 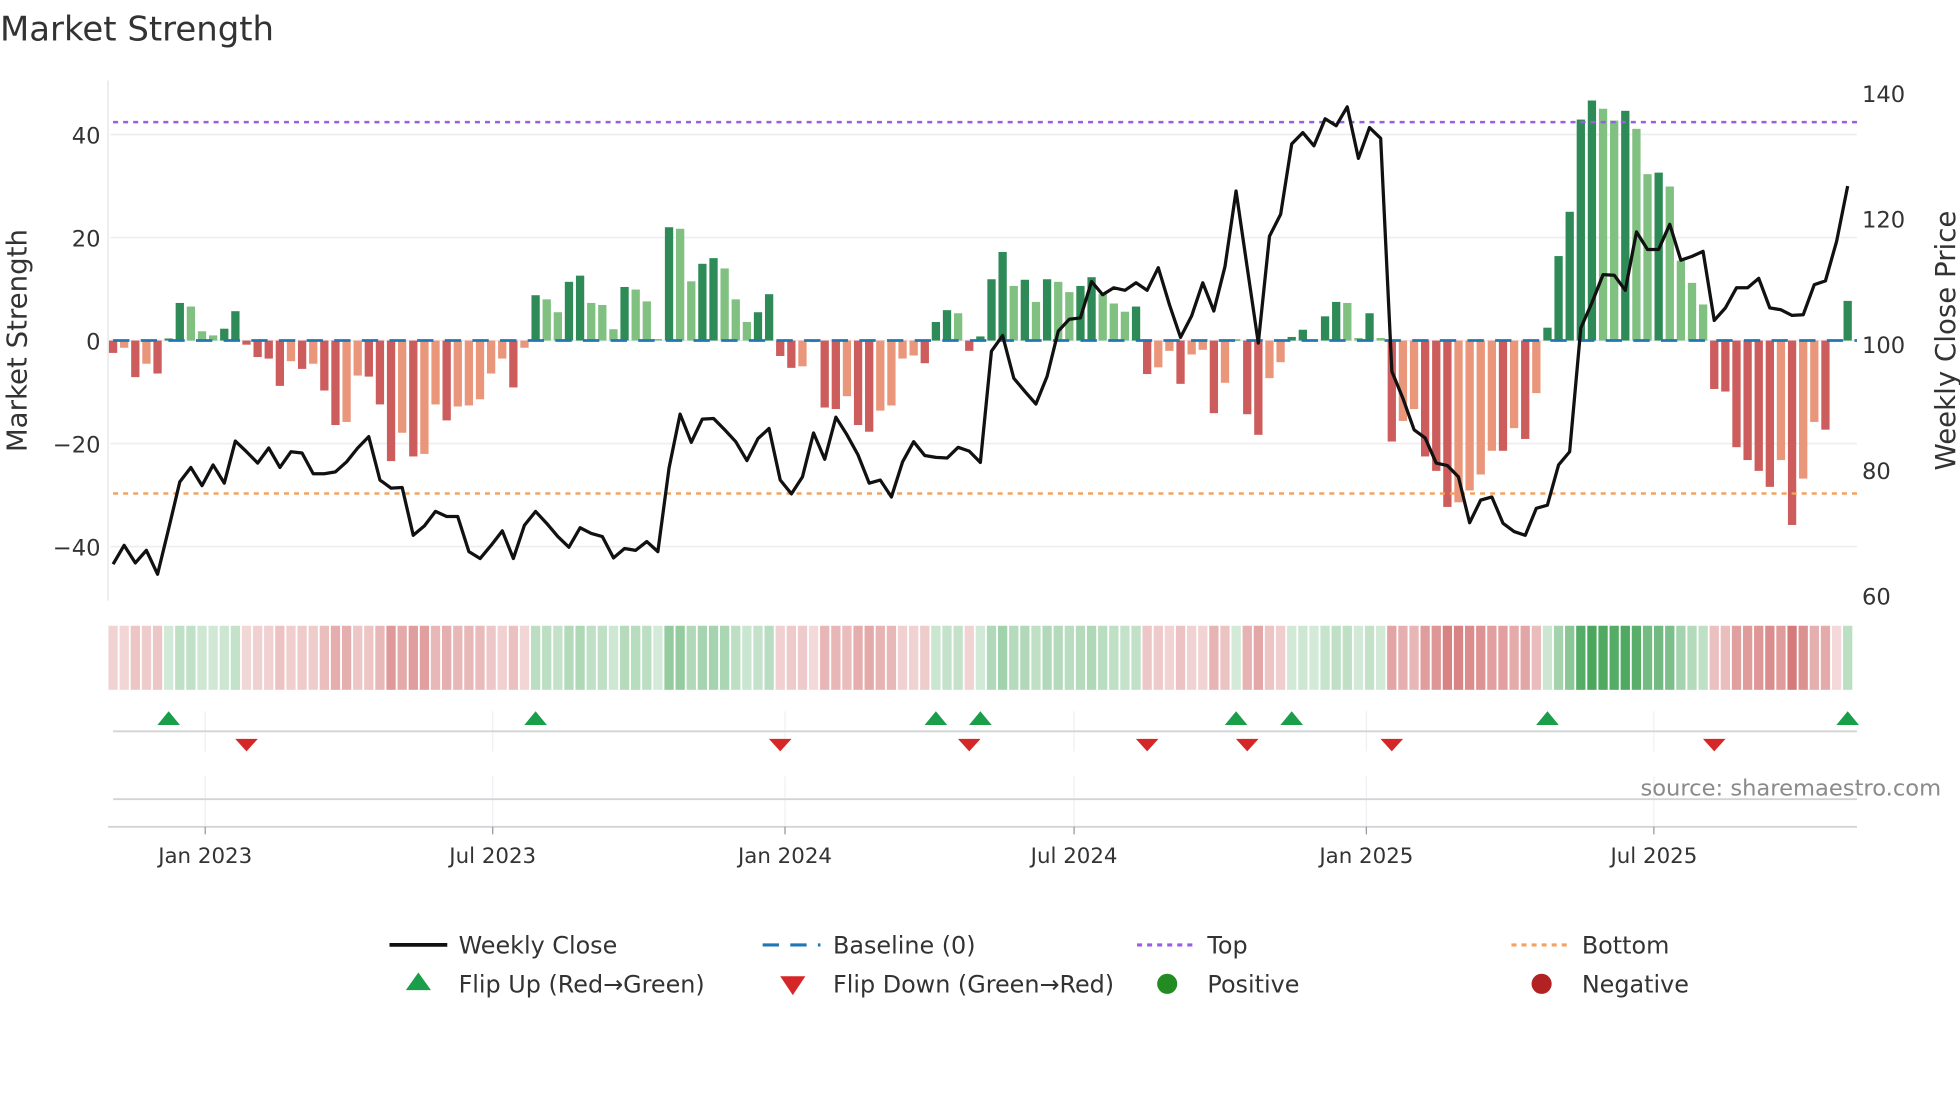 What do you see at coordinates (1226, 946) in the screenshot?
I see `legend-label: Top` at bounding box center [1226, 946].